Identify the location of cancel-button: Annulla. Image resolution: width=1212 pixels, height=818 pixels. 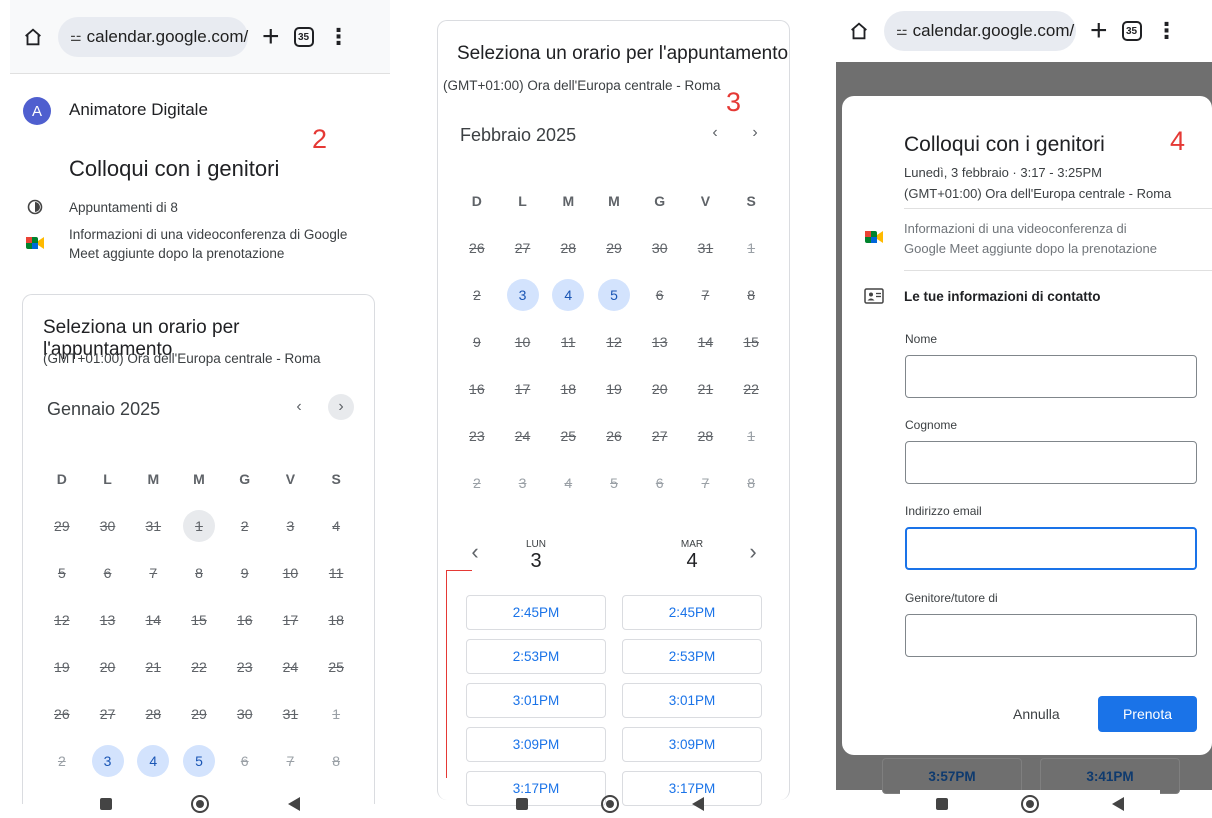
(1036, 714).